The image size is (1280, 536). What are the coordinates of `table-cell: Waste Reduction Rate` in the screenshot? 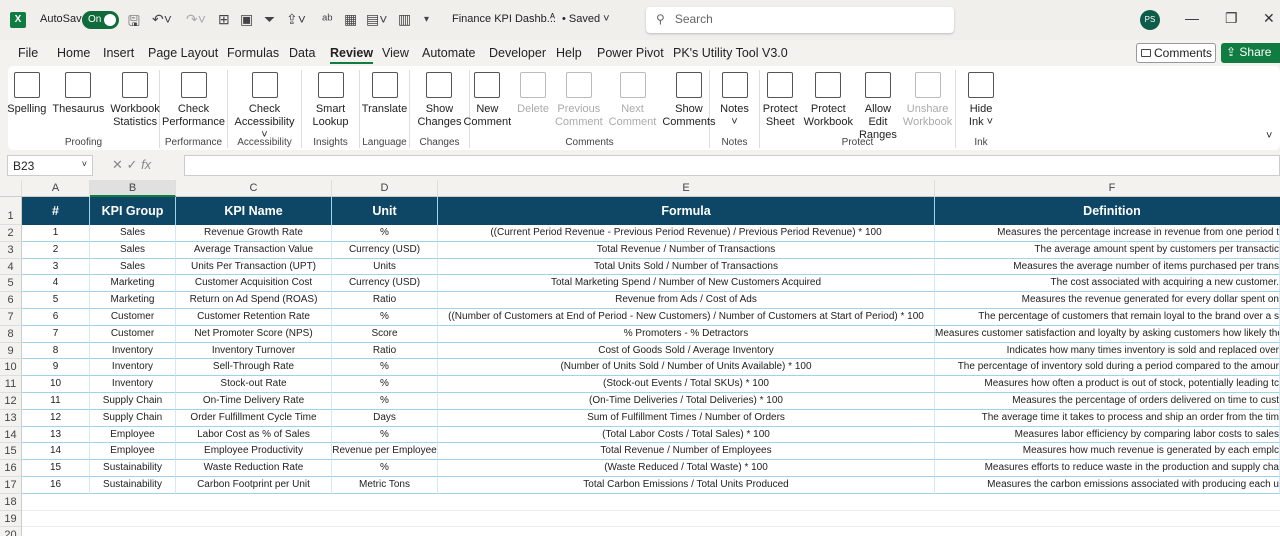 It's located at (254, 468).